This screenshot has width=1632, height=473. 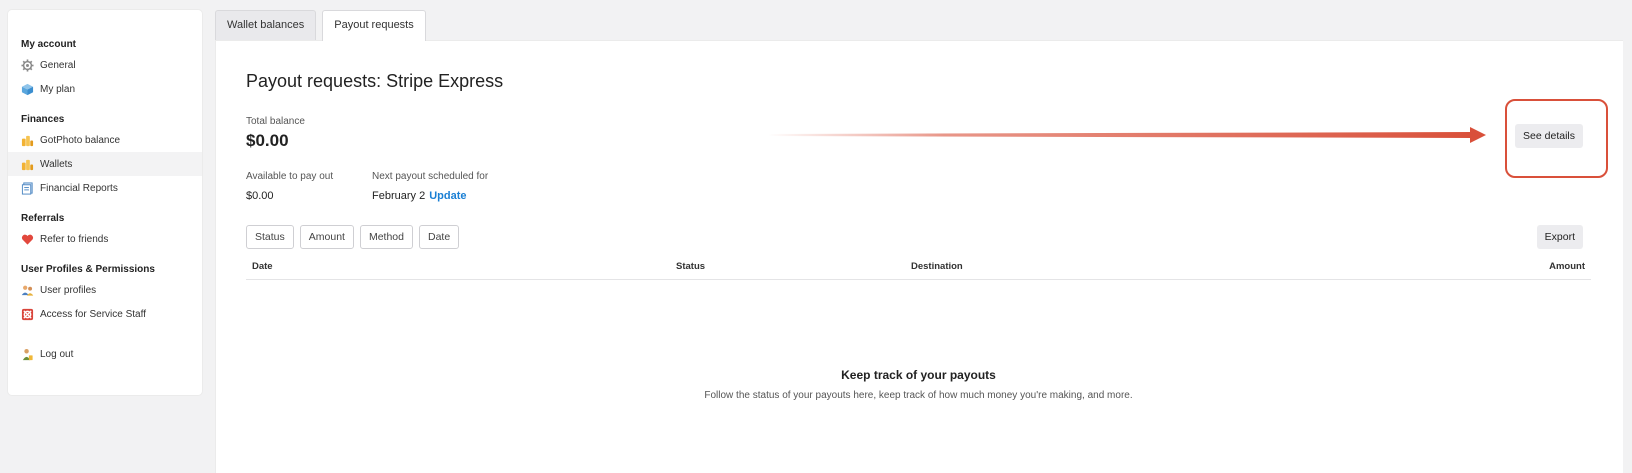 What do you see at coordinates (399, 196) in the screenshot?
I see `next-payout-date: February 2` at bounding box center [399, 196].